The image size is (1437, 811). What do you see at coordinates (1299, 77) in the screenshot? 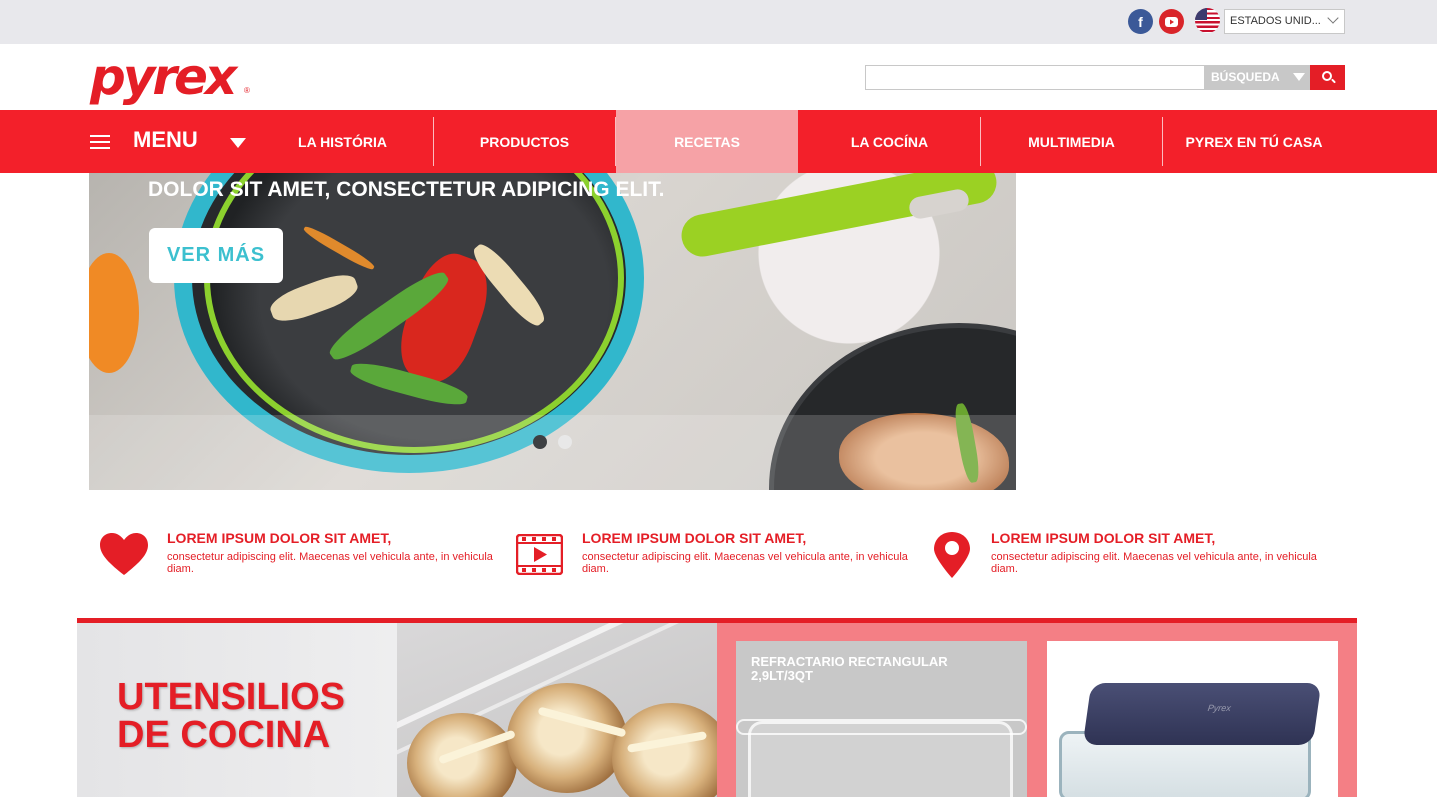
I see `caret-down-icon` at bounding box center [1299, 77].